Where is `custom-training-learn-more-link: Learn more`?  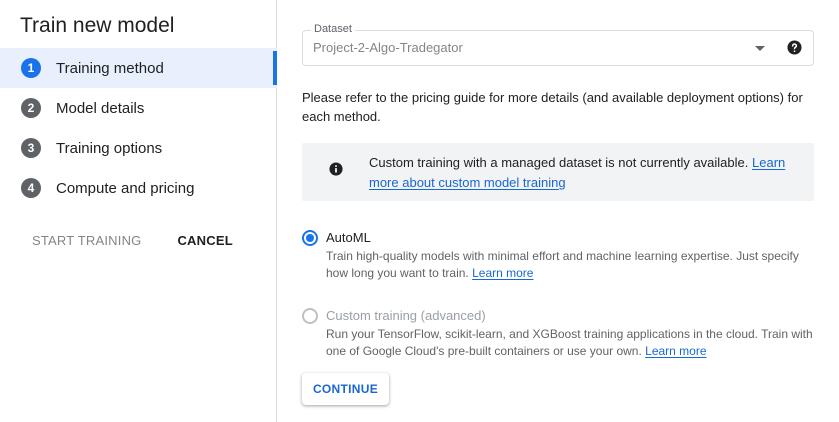
custom-training-learn-more-link: Learn more is located at coordinates (675, 351).